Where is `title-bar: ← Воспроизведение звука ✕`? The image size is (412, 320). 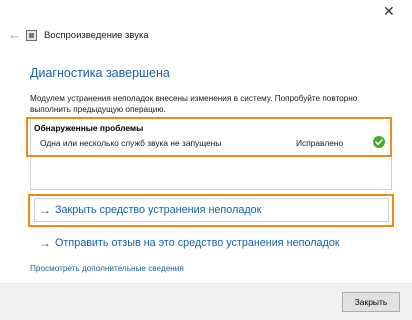
title-bar: ← Воспроизведение звука ✕ is located at coordinates (206, 22).